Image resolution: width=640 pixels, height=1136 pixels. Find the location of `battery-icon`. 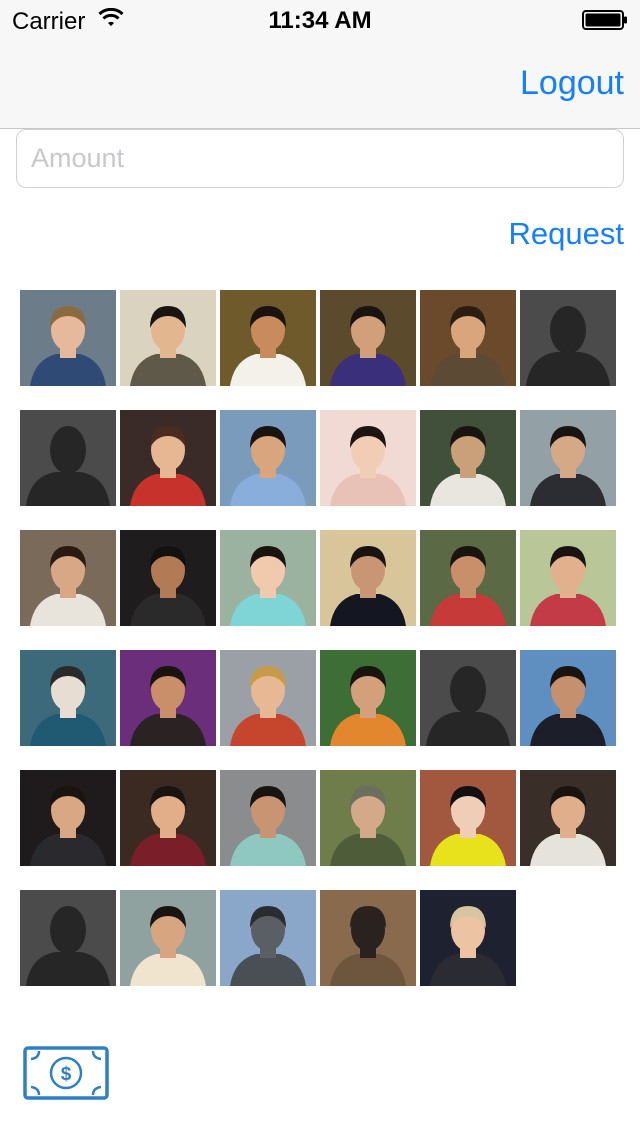

battery-icon is located at coordinates (605, 20).